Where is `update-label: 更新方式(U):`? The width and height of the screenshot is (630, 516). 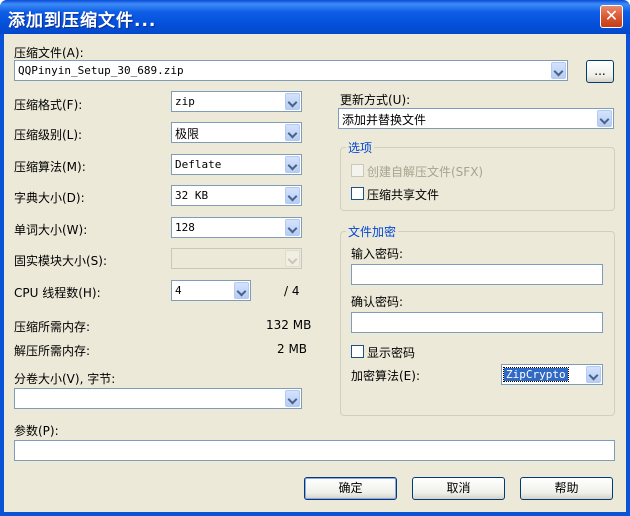 update-label: 更新方式(U): is located at coordinates (375, 100).